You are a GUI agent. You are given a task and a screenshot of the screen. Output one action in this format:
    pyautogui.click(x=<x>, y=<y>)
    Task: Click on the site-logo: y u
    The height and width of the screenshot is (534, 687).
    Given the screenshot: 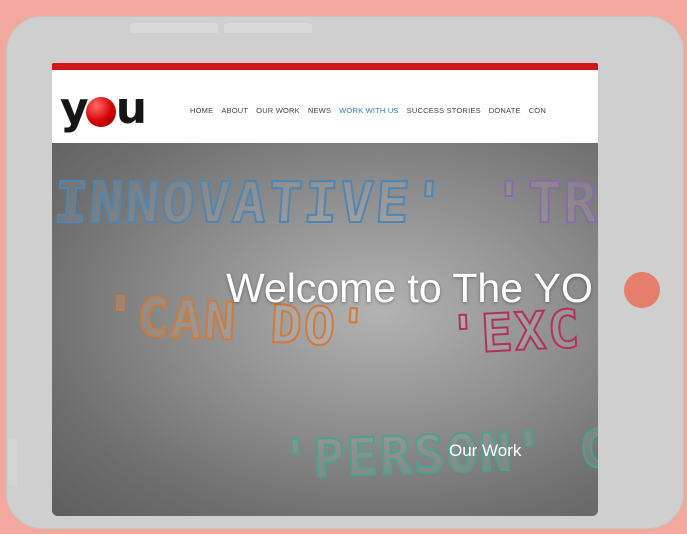 What is the action you would take?
    pyautogui.click(x=103, y=108)
    